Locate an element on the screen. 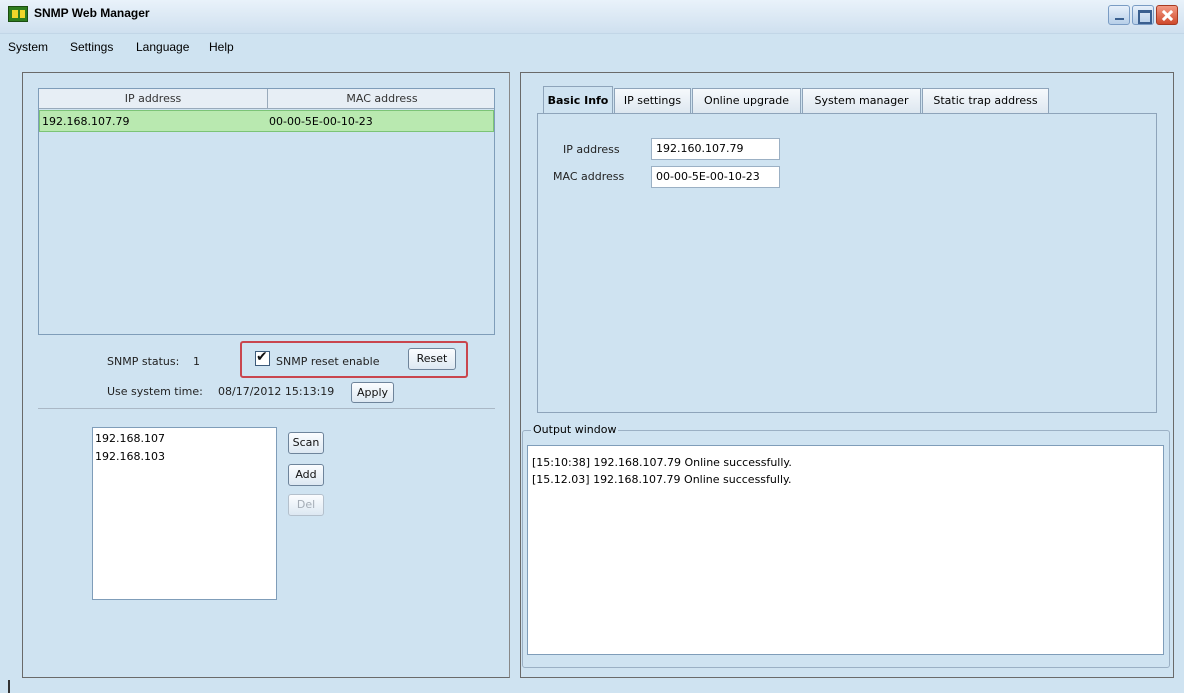 Image resolution: width=1184 pixels, height=693 pixels. mac-address-label: MAC address is located at coordinates (589, 176).